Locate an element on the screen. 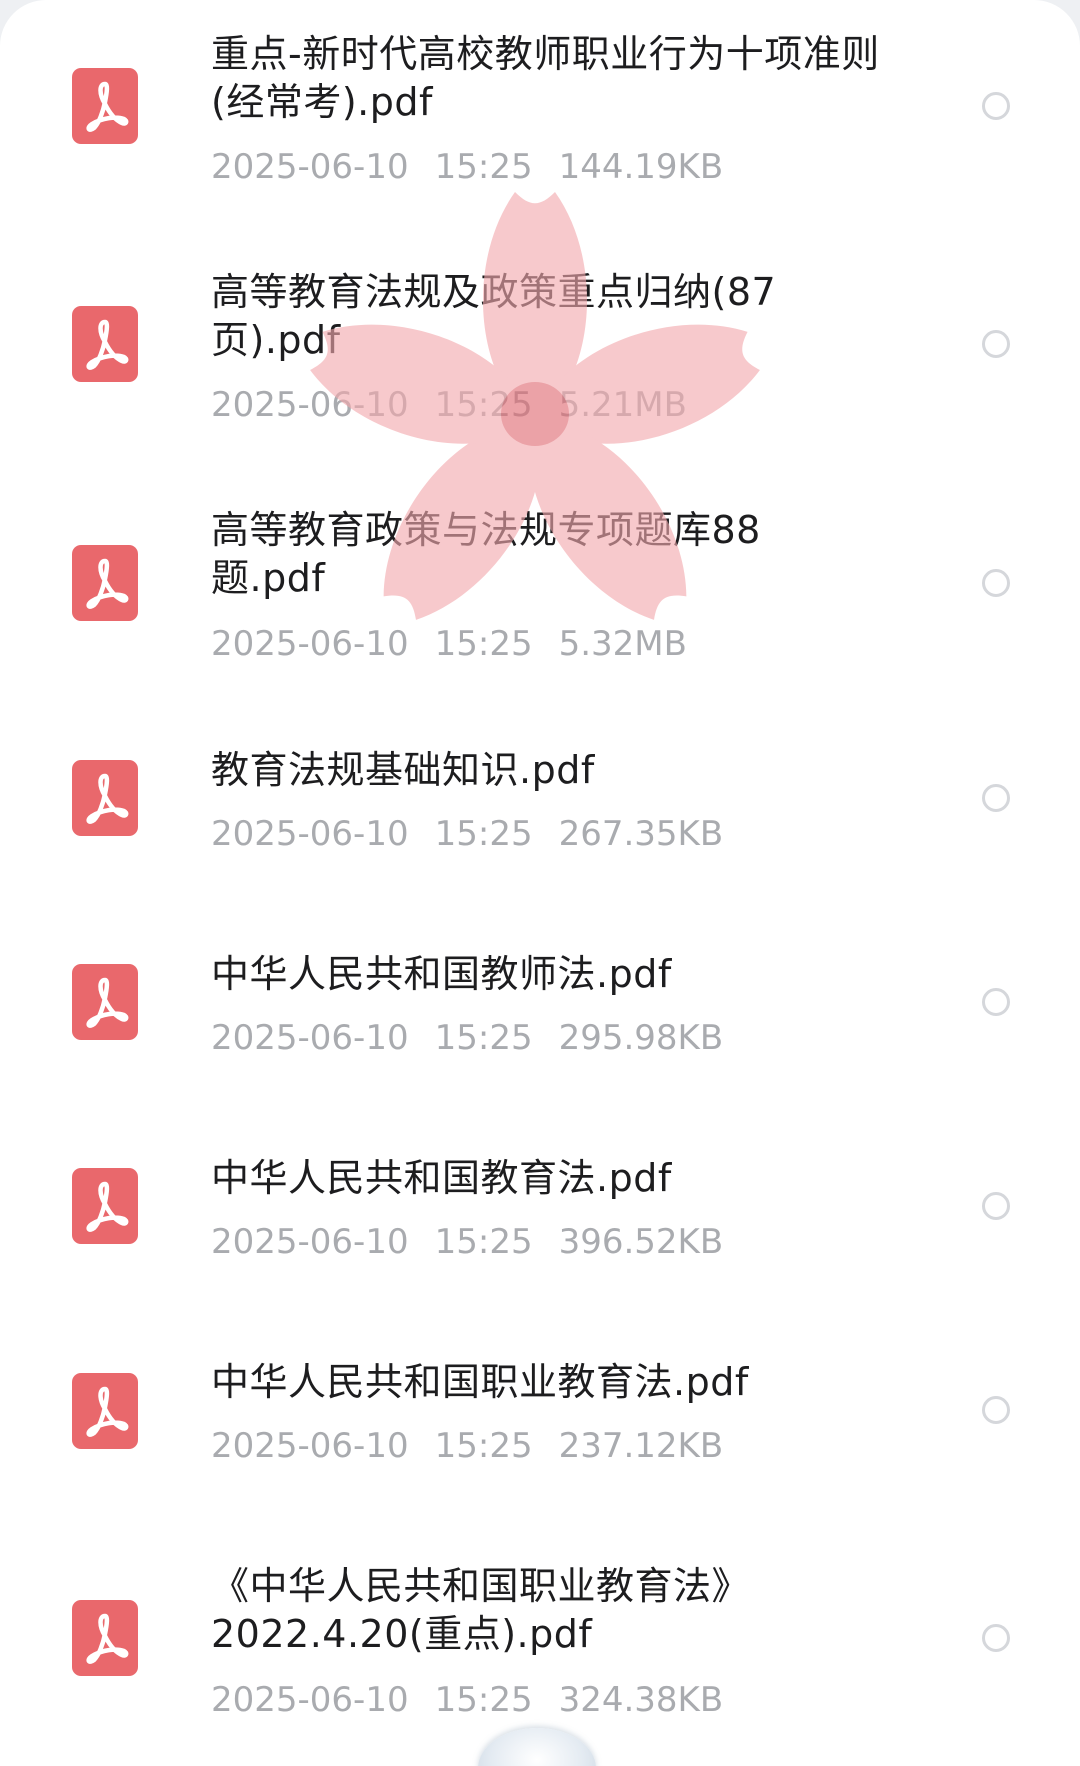  file-date: 2025-06-10 is located at coordinates (310, 1700).